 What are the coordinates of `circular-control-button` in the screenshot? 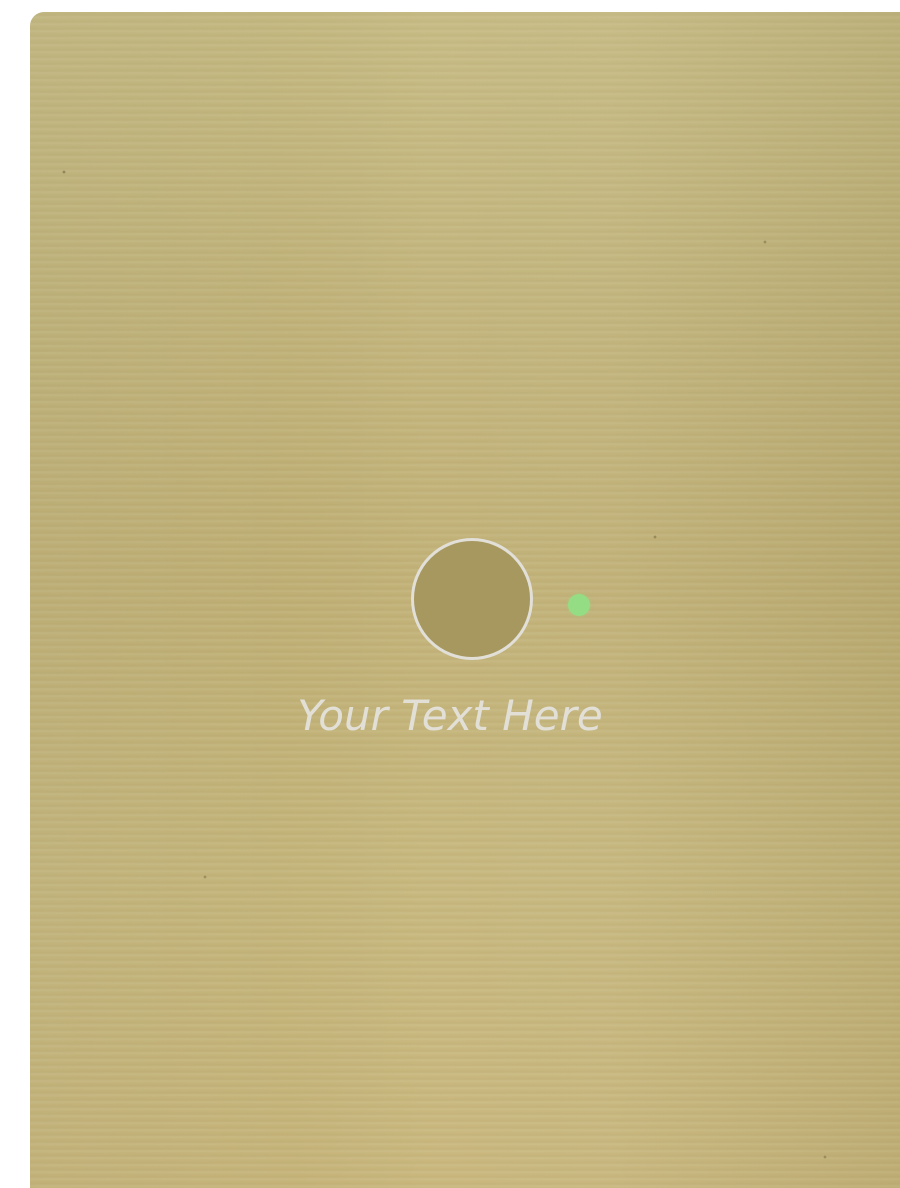 It's located at (472, 599).